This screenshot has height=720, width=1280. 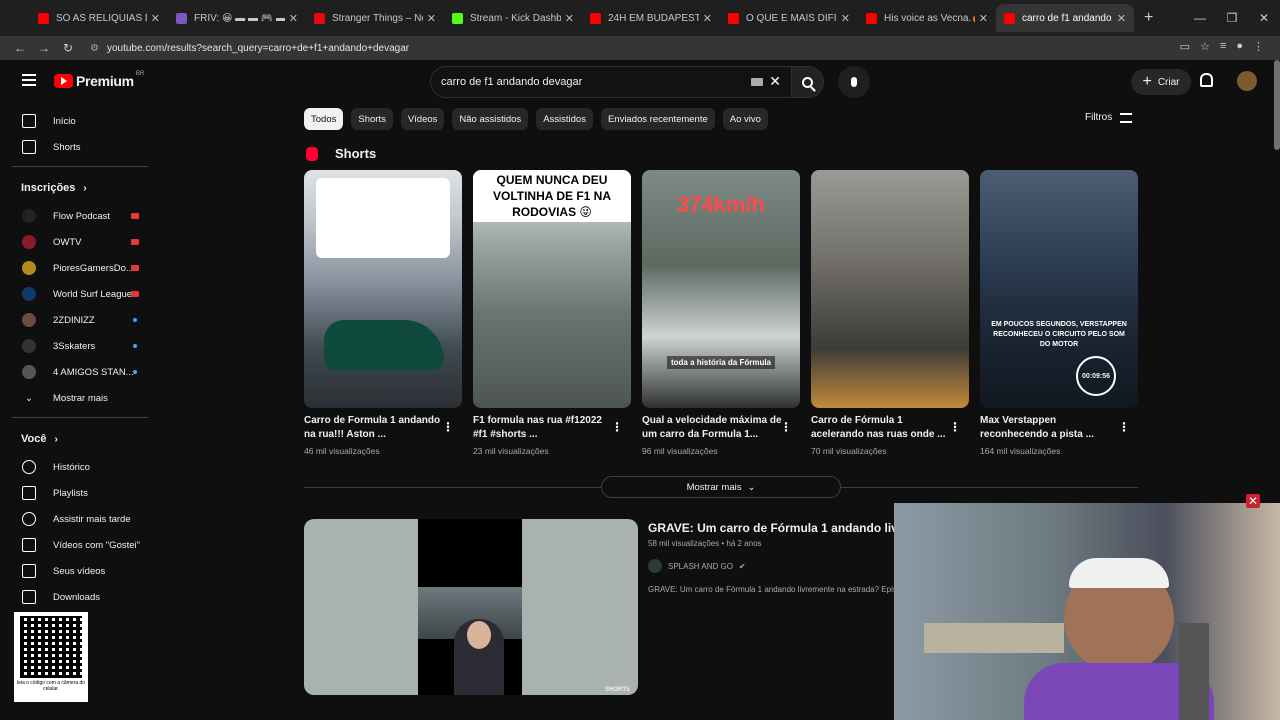 What do you see at coordinates (721, 487) in the screenshot?
I see `show-more-shorts-button: Mostrar mais ⌄` at bounding box center [721, 487].